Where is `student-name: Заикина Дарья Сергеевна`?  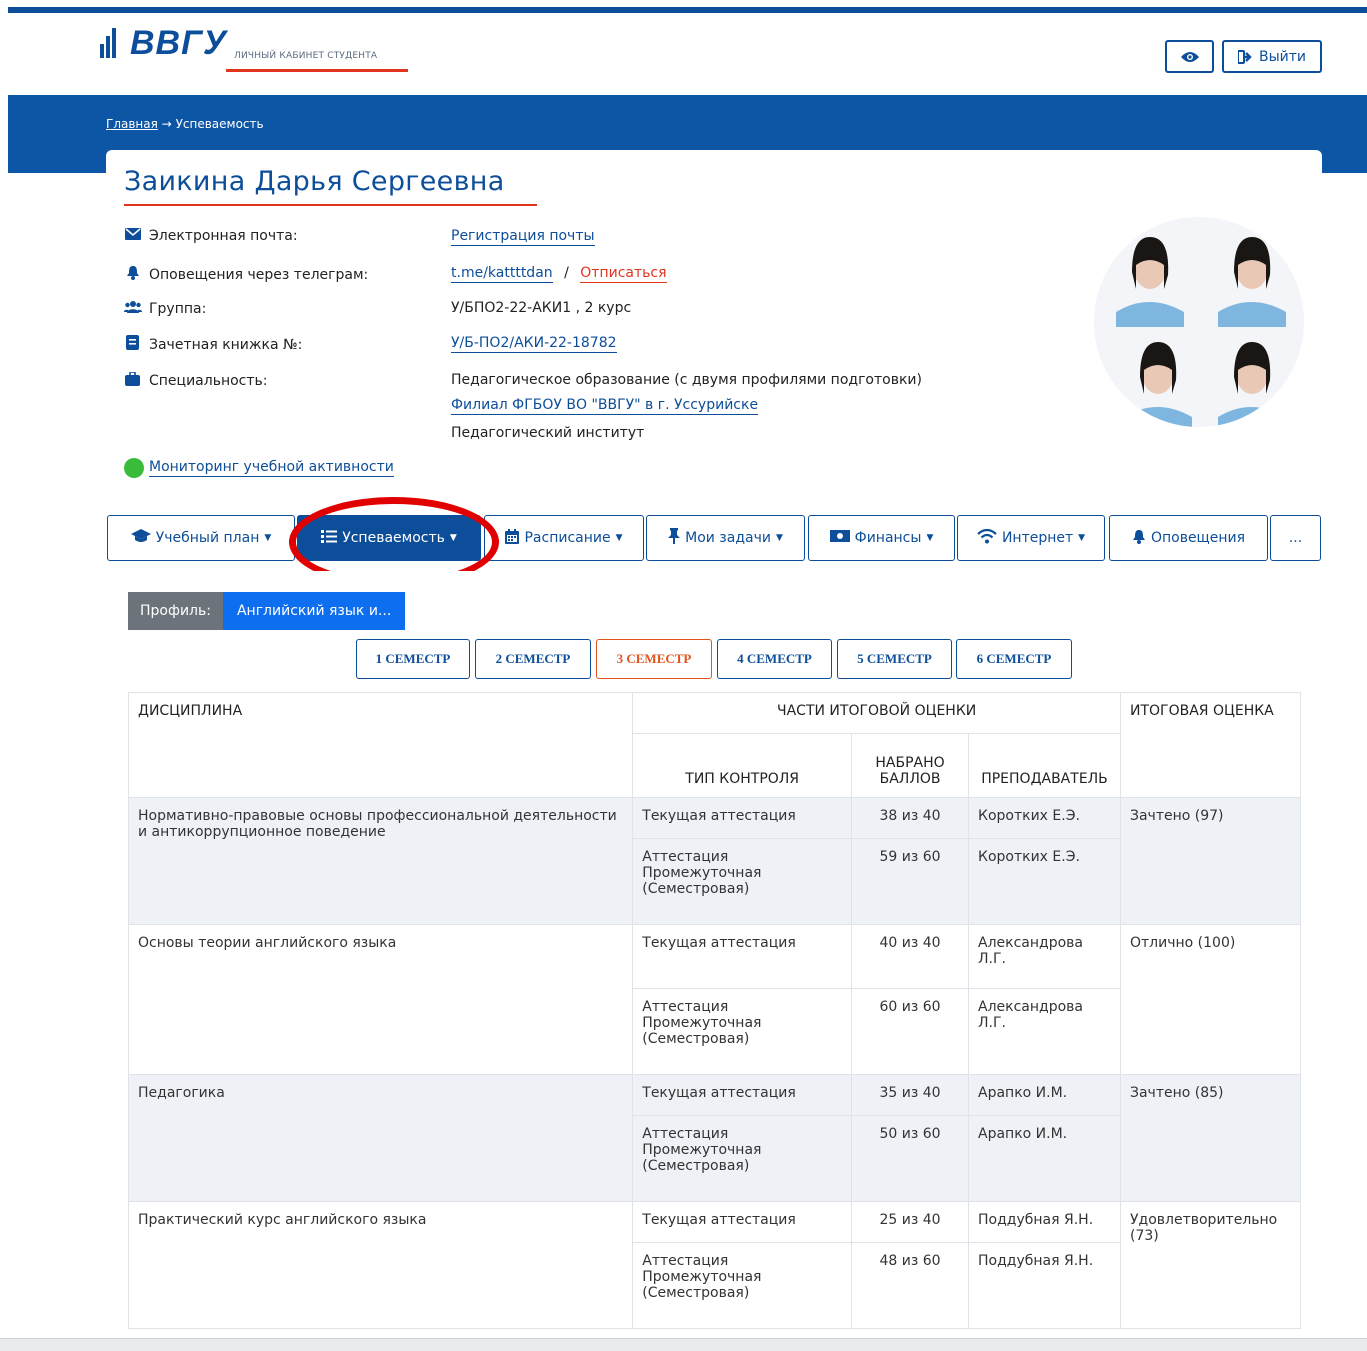
student-name: Заикина Дарья Сергеевна is located at coordinates (314, 181).